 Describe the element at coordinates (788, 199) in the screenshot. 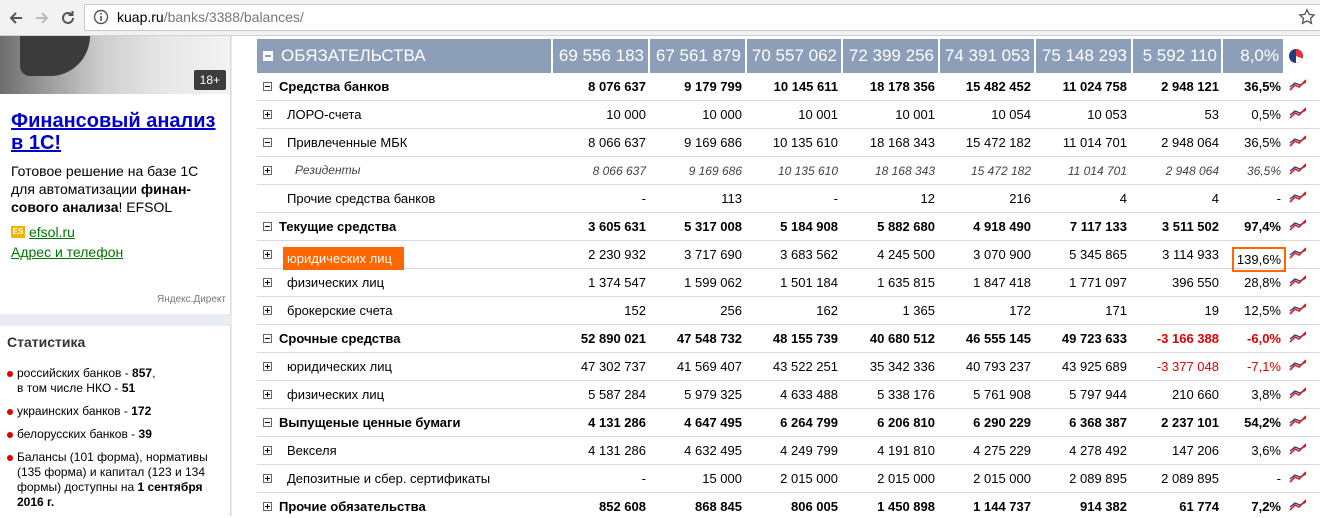

I see `table-row-prochie-sredstva-bankov: Прочие средства банков - 113 - 12 216 4 4 -` at that location.